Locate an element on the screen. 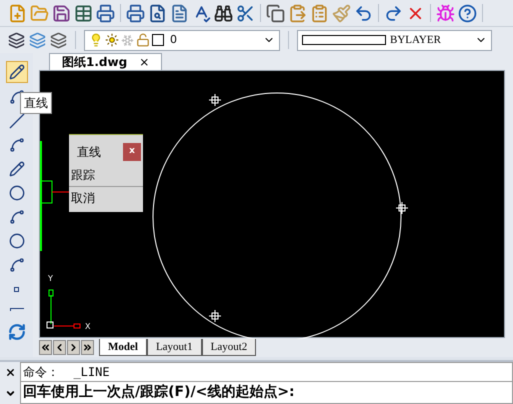  close-tab-button: × is located at coordinates (144, 62).